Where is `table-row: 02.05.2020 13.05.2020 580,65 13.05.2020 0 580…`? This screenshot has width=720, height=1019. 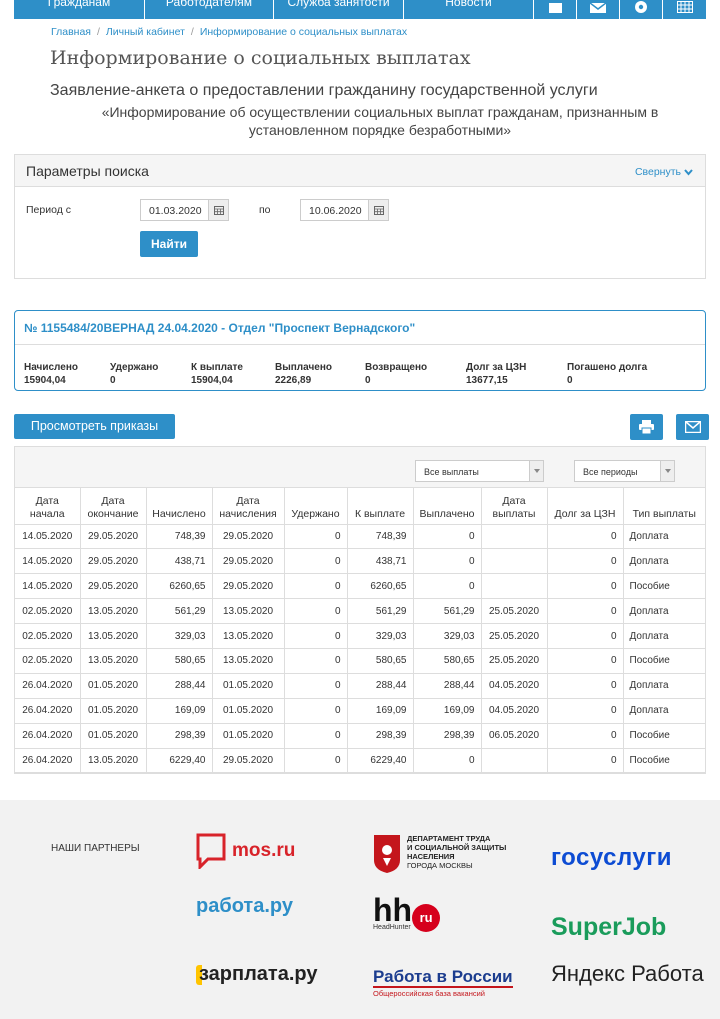
table-row: 02.05.2020 13.05.2020 580,65 13.05.2020 0 580… is located at coordinates (360, 661).